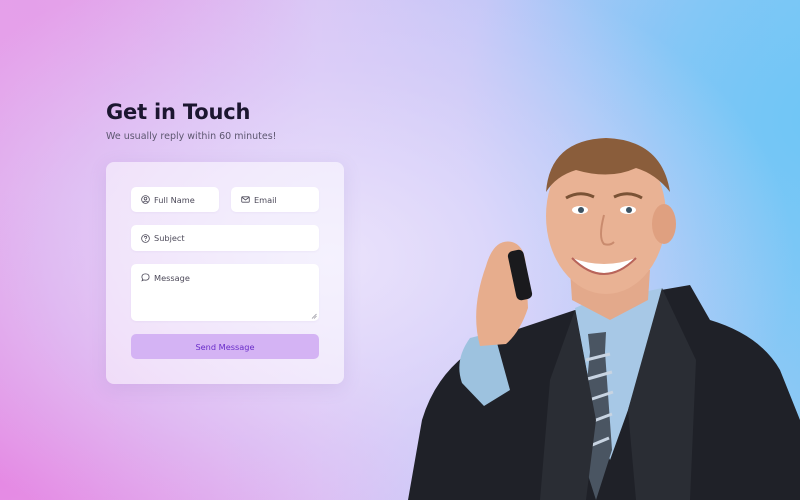  I want to click on envelope-icon, so click(245, 199).